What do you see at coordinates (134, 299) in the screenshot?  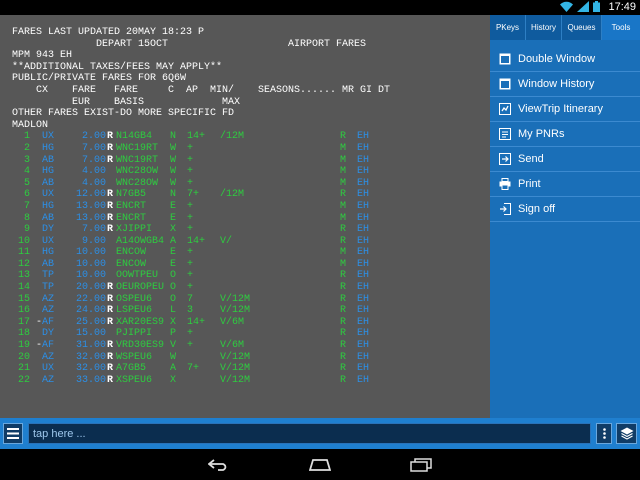 I see `fare-cell-basis: OSPEU6` at bounding box center [134, 299].